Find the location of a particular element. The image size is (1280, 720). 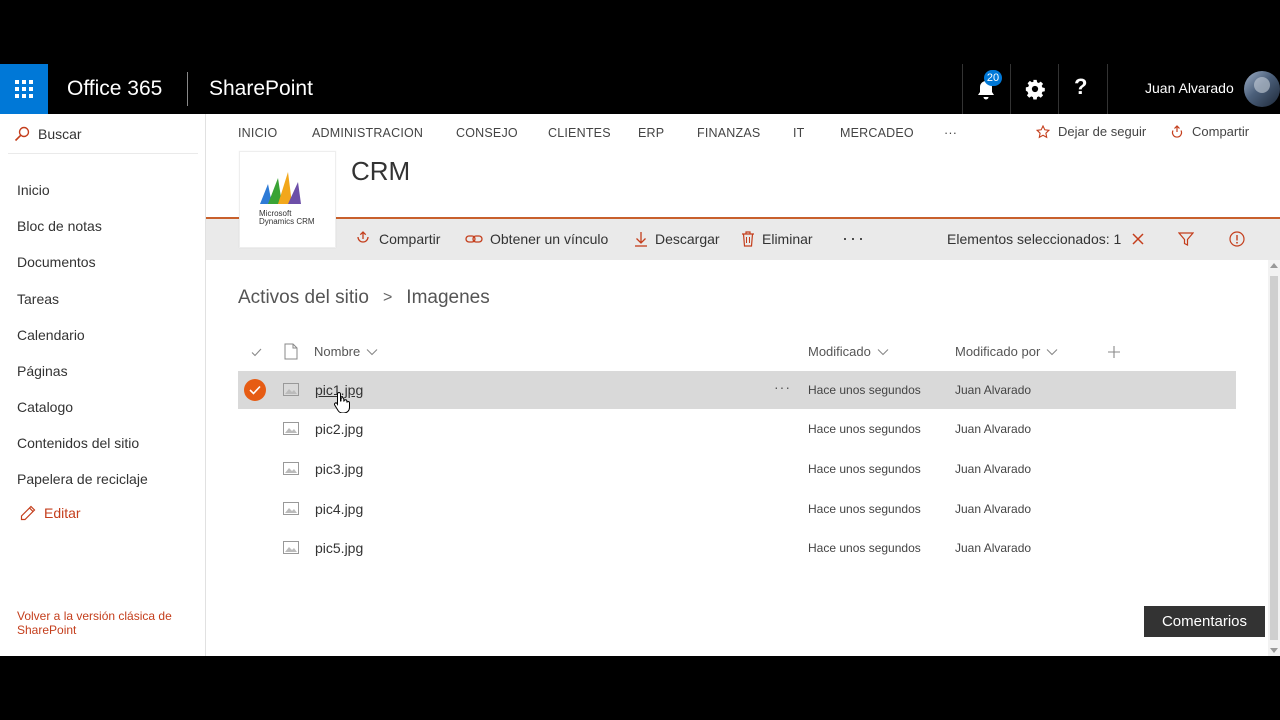

nav-item-tareas: Tareas is located at coordinates (38, 299).